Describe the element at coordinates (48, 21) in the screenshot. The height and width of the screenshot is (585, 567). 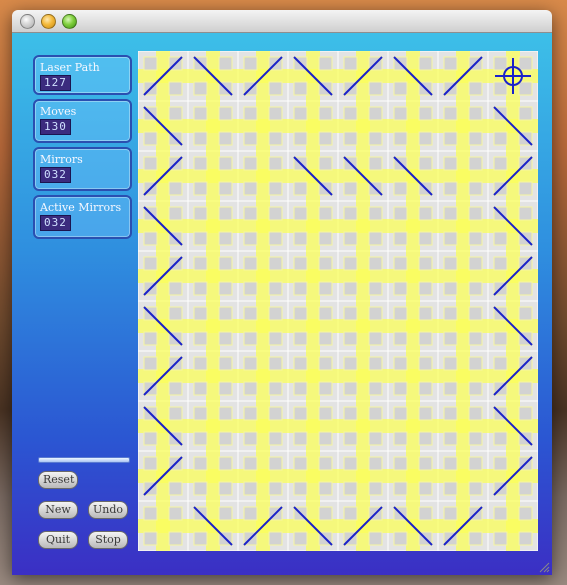
I see `minimize-window-button` at that location.